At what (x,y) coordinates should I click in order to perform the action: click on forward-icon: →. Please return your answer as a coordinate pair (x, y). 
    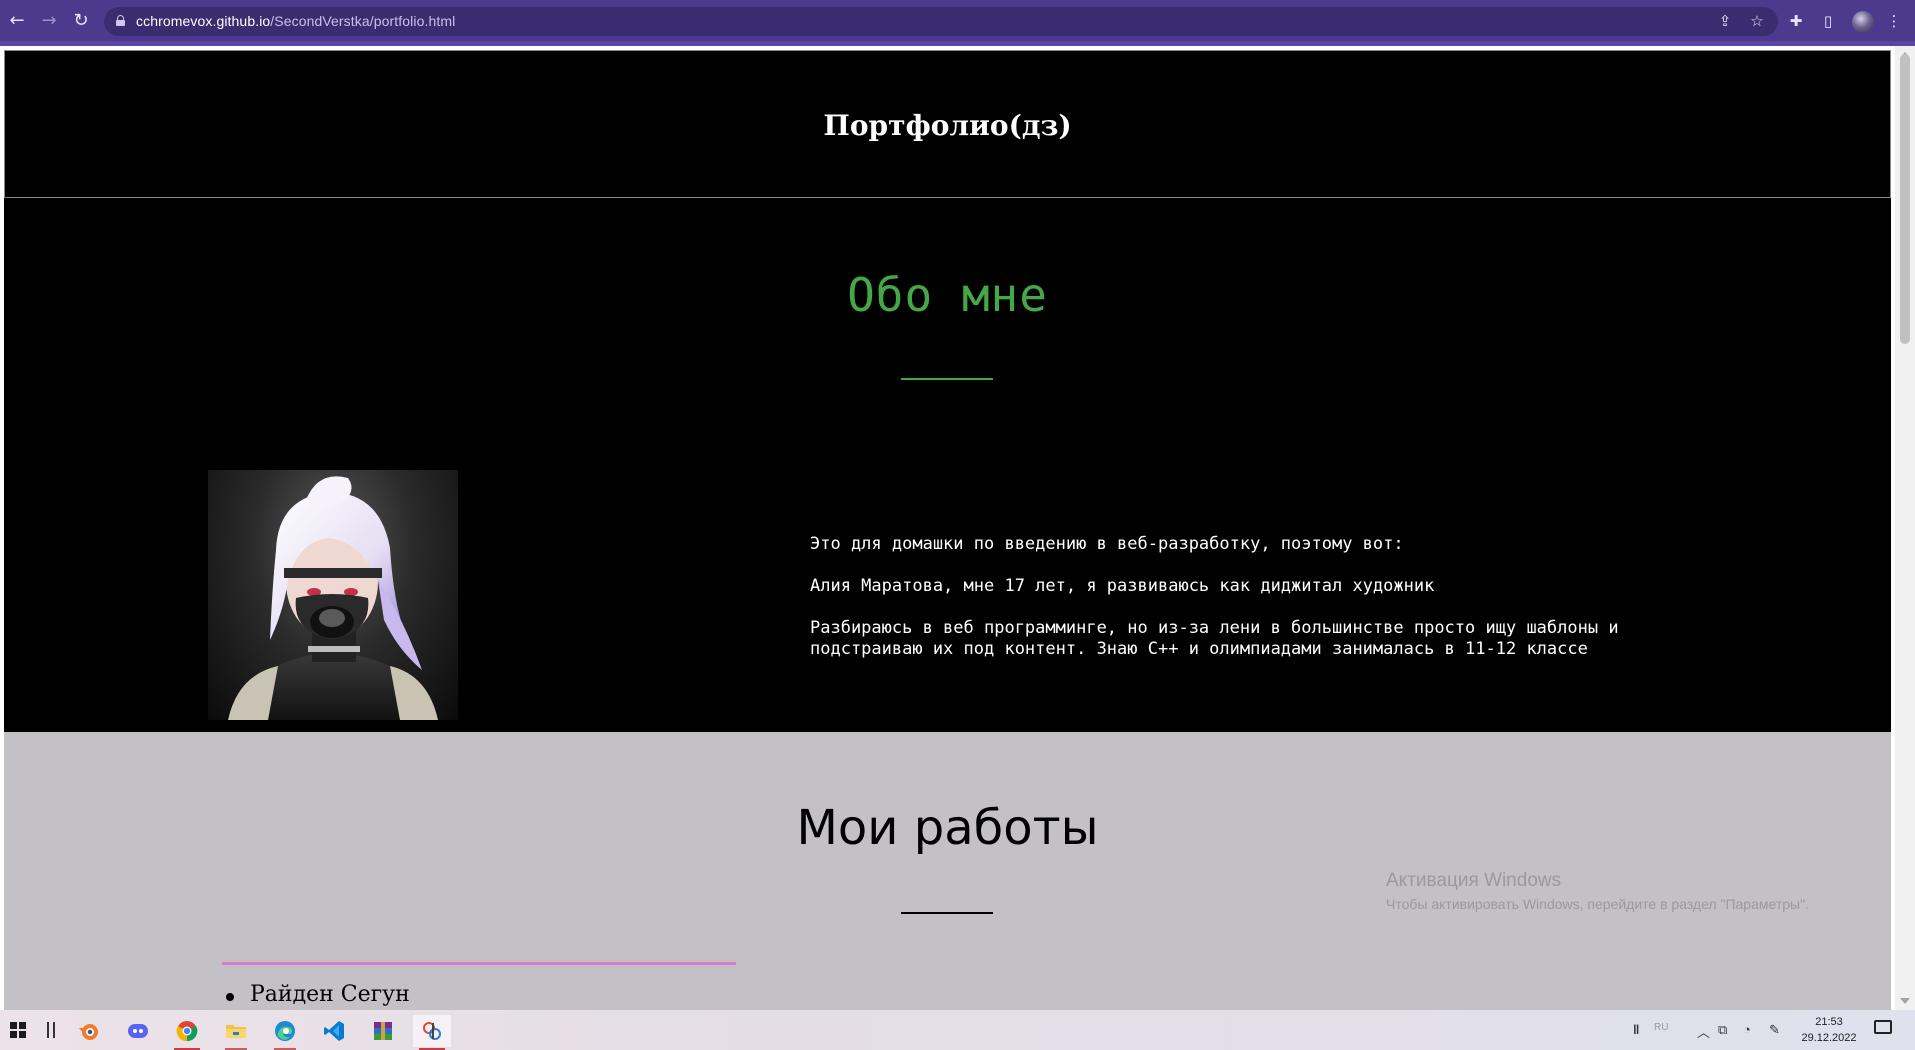
    Looking at the image, I should click on (49, 21).